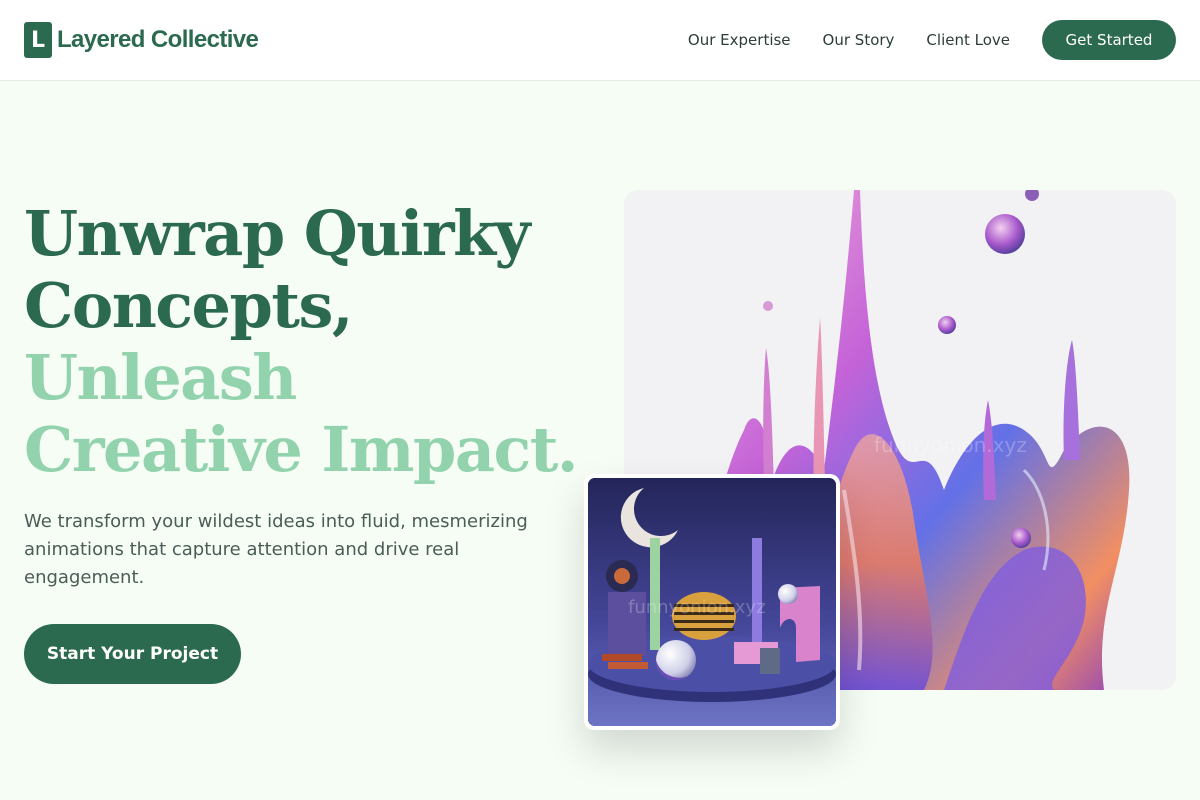 The height and width of the screenshot is (800, 1200). I want to click on nav-link-client-love: Client Love, so click(968, 40).